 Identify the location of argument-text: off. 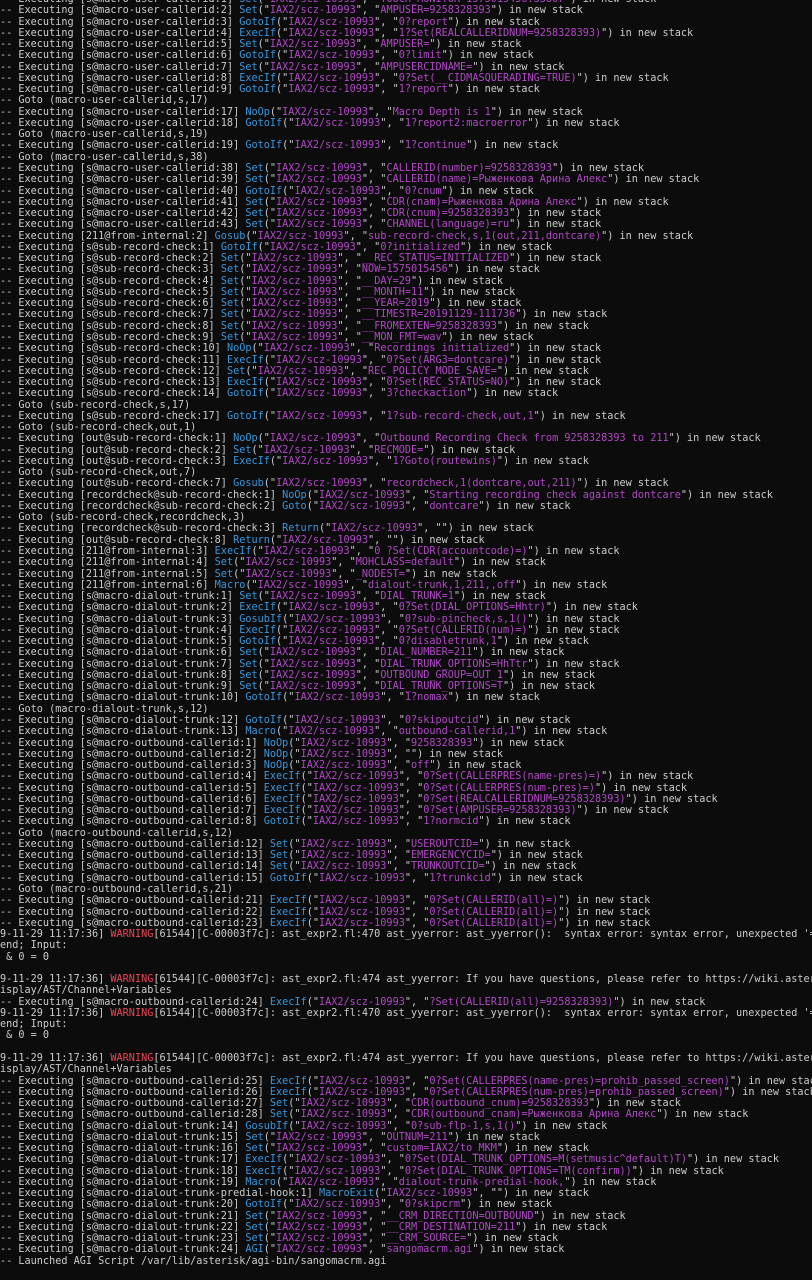
(420, 766).